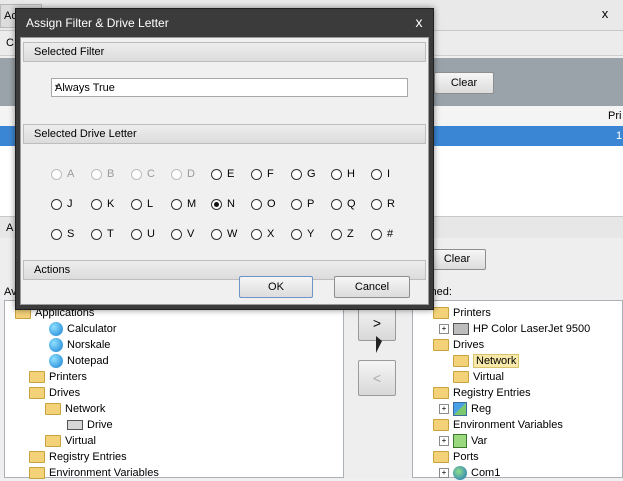 The image size is (623, 481). I want to click on drive-letter-radio-j: J, so click(62, 204).